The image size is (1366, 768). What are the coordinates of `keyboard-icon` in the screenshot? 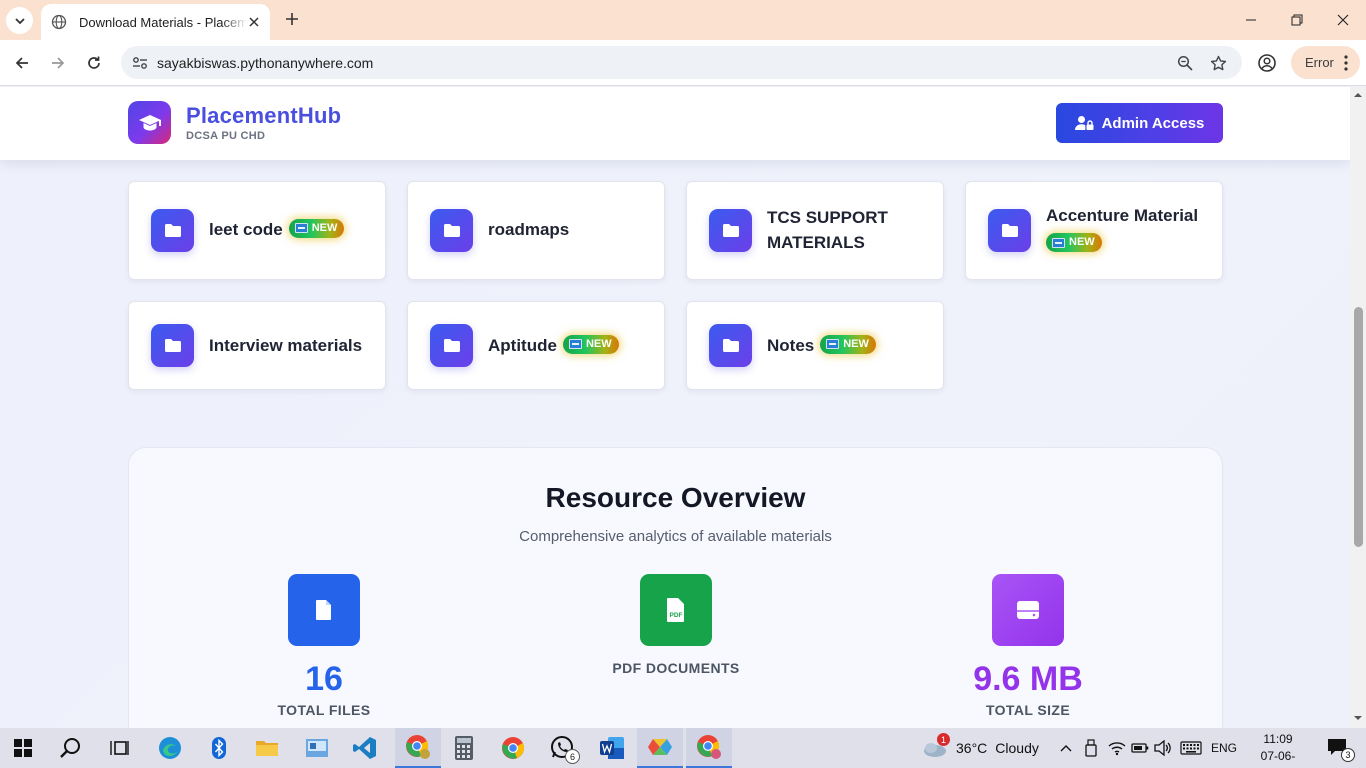 It's located at (1191, 748).